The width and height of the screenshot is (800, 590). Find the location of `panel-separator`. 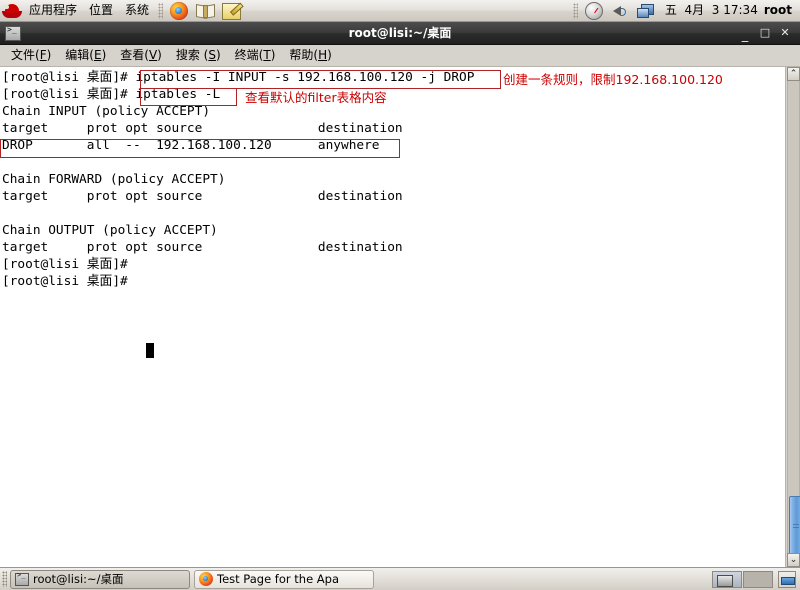

panel-separator is located at coordinates (161, 10).